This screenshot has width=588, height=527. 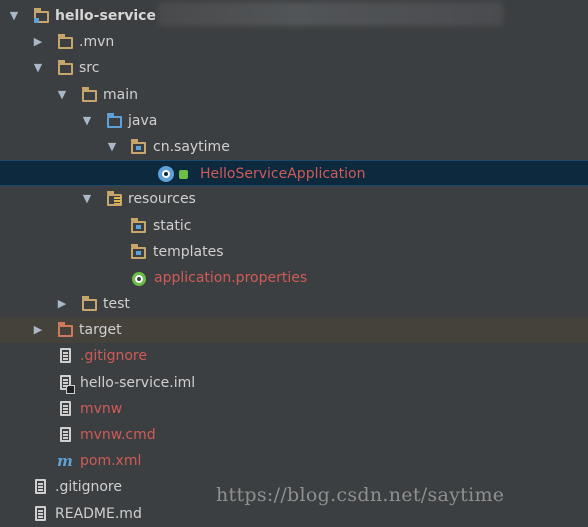 I want to click on tree-row-test: ▶ test, so click(x=294, y=304).